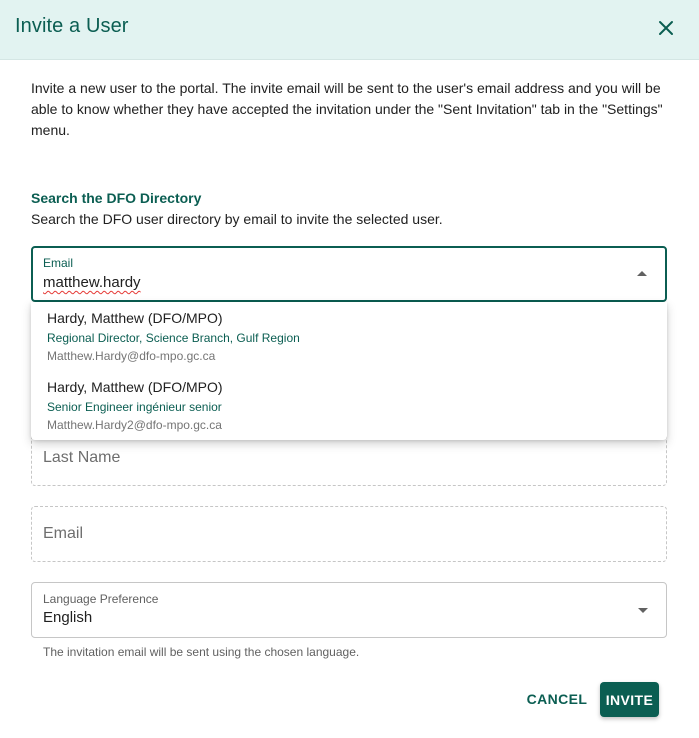  I want to click on result-role: Senior Engineer ingénieur senior, so click(134, 407).